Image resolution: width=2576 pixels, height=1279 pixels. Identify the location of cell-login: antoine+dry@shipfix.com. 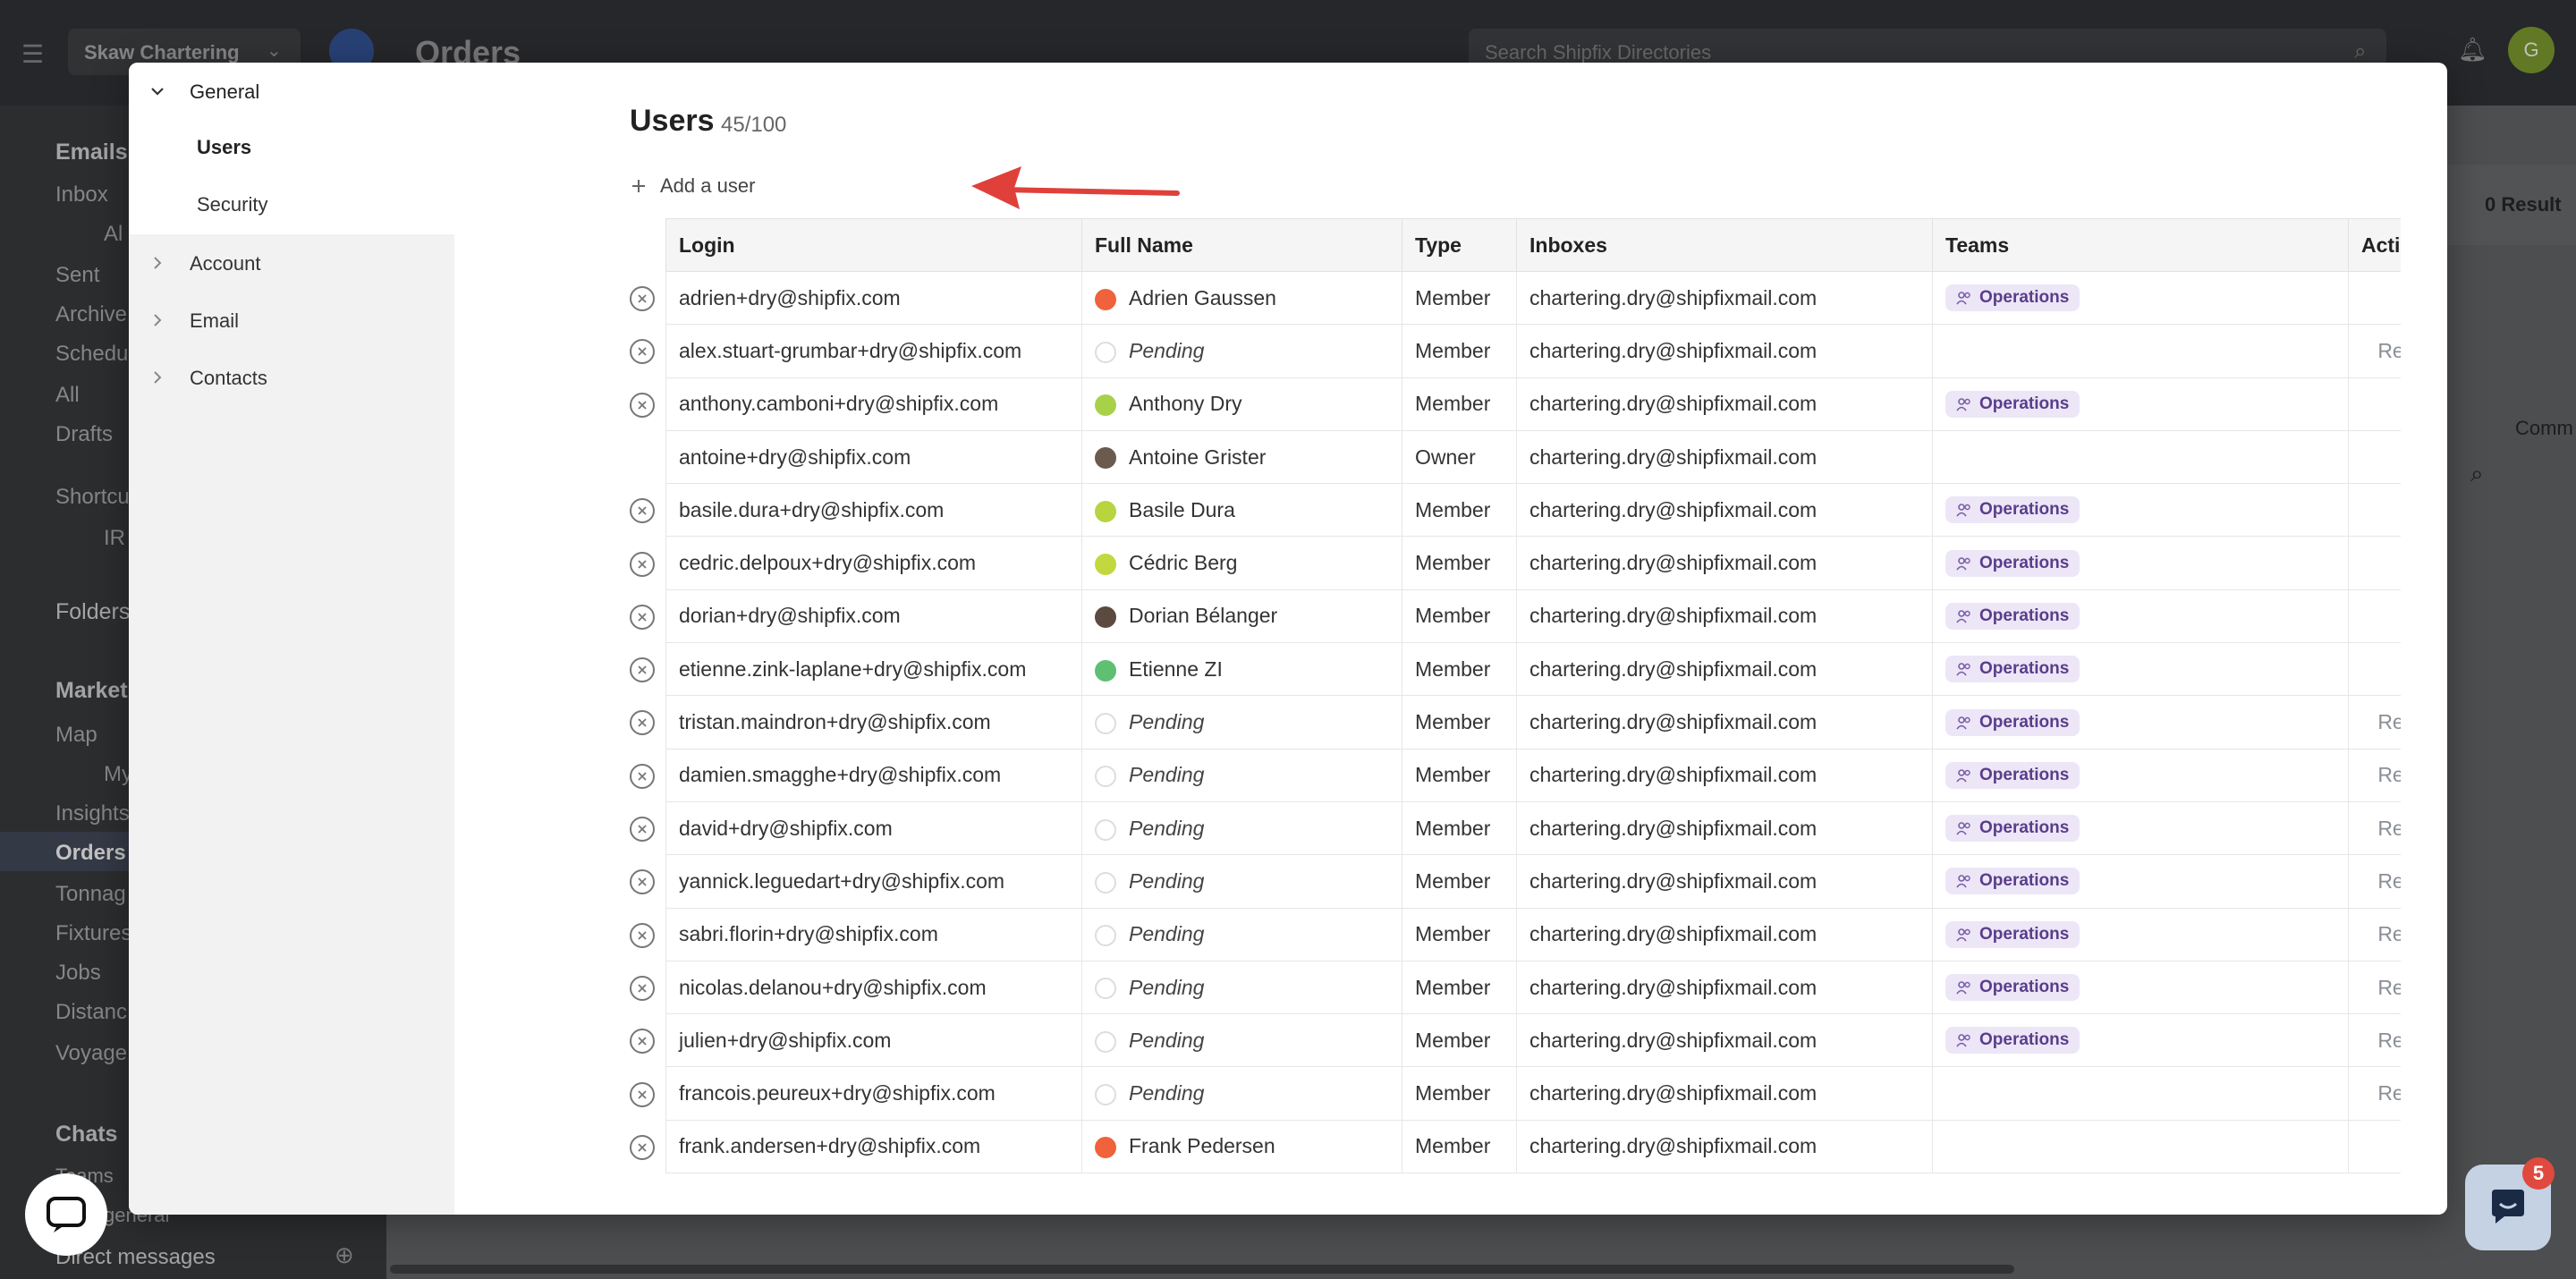
(873, 457).